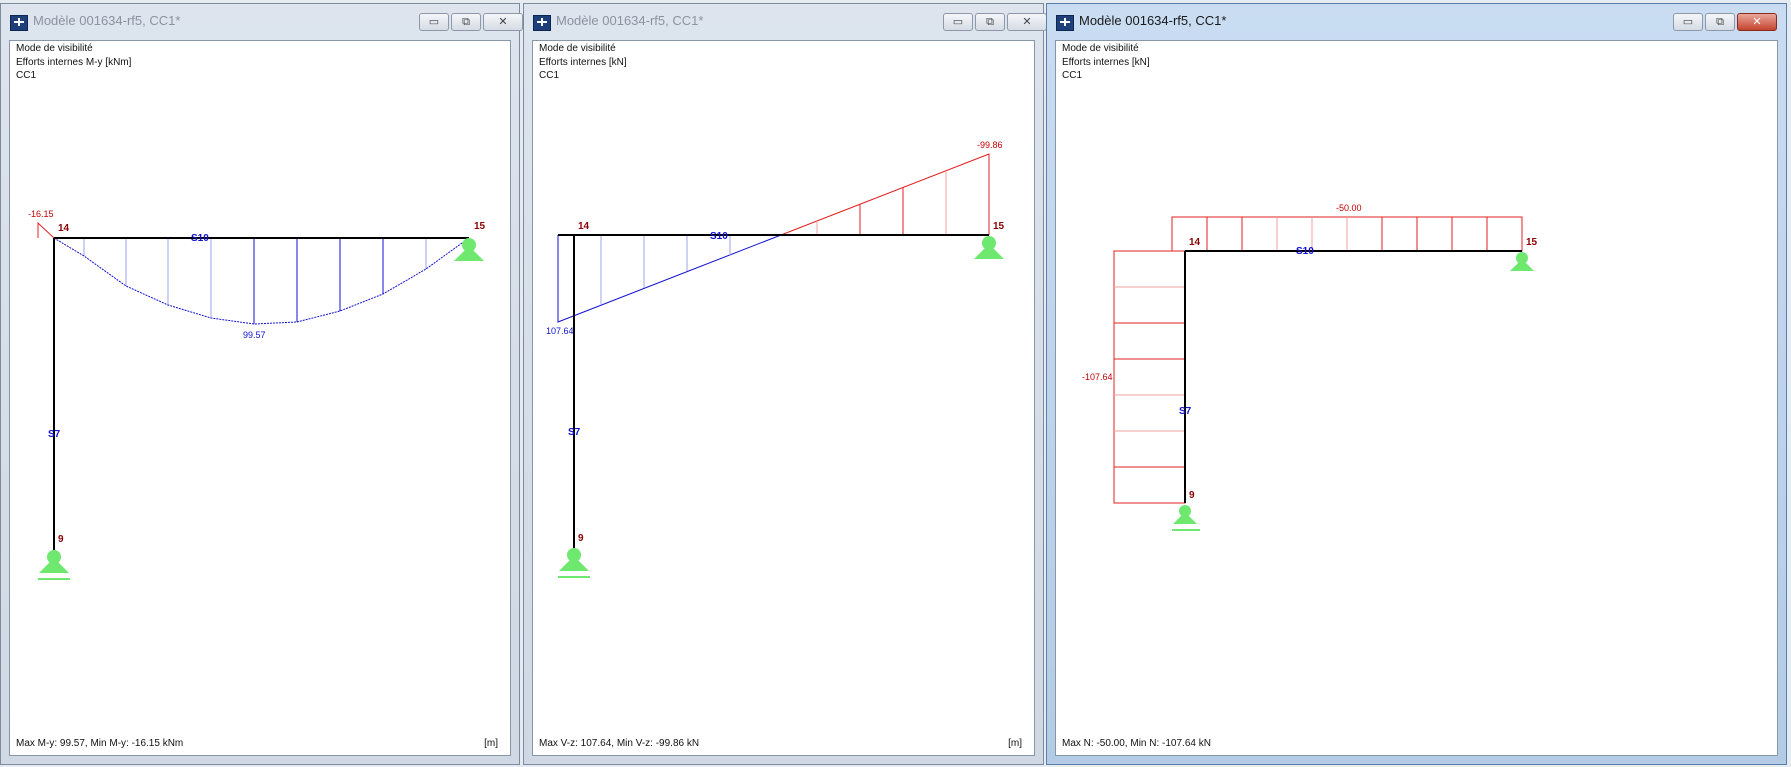 This screenshot has width=1791, height=767. Describe the element at coordinates (990, 145) in the screenshot. I see `min-shear-label: -99.86` at that location.